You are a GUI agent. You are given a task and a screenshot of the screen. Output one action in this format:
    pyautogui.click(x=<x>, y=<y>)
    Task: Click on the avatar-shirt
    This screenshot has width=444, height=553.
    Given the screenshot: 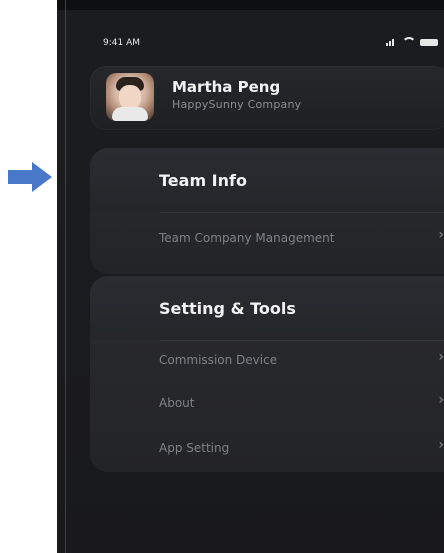 What is the action you would take?
    pyautogui.click(x=130, y=114)
    